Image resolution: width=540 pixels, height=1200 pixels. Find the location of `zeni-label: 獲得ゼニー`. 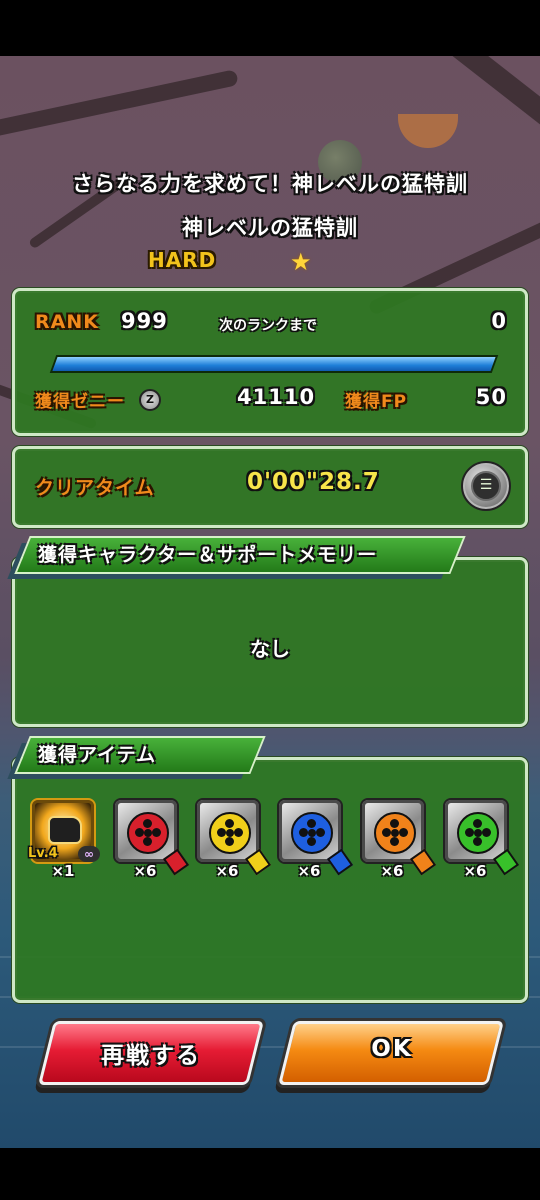

zeni-label: 獲得ゼニー is located at coordinates (80, 402).